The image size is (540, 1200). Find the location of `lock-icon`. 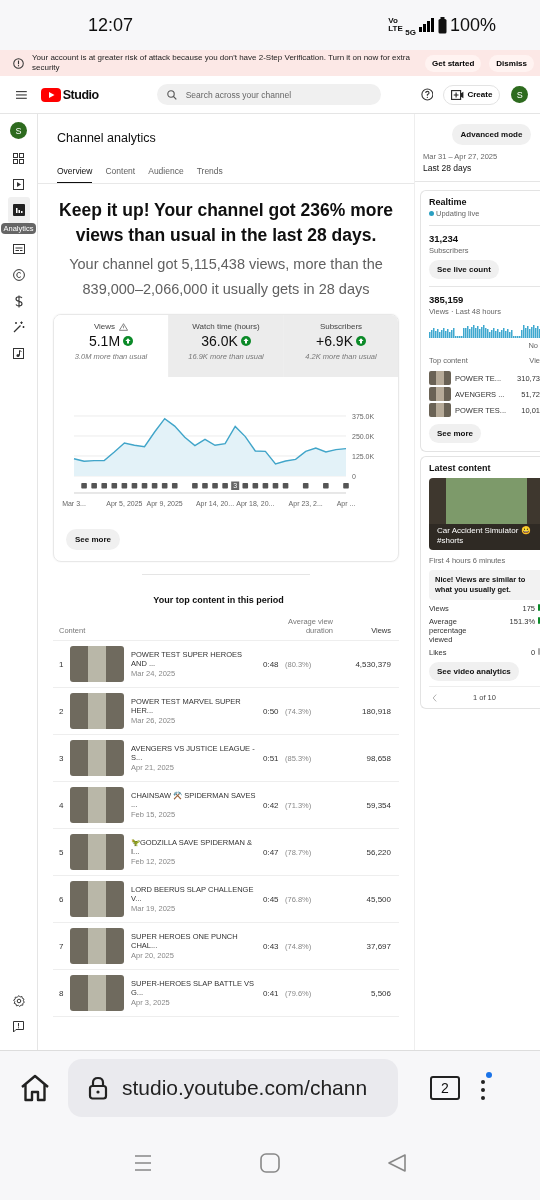

lock-icon is located at coordinates (98, 1088).